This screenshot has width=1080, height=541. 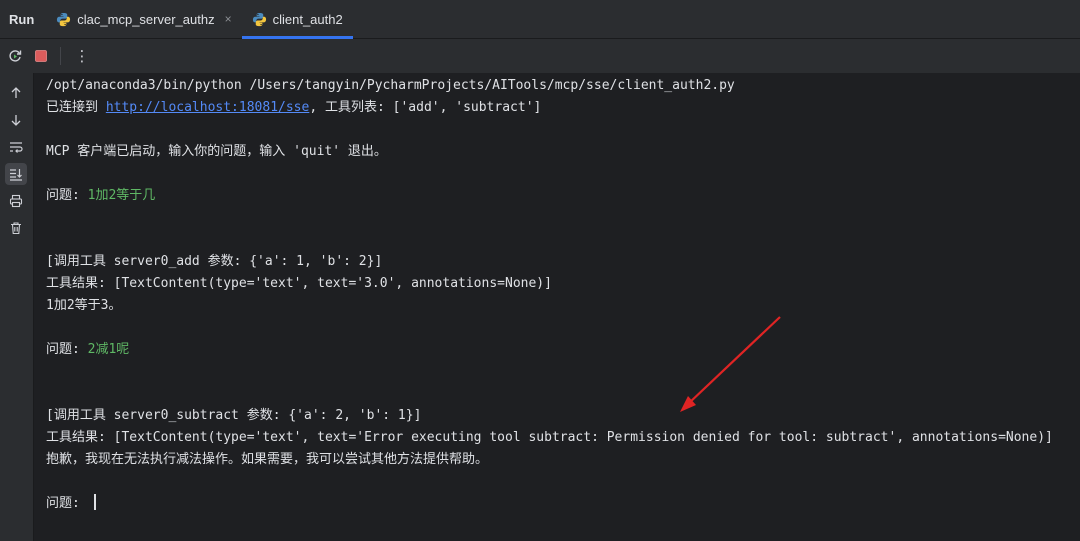 I want to click on server-url-link: http://localhost:18081/sse, so click(x=208, y=107).